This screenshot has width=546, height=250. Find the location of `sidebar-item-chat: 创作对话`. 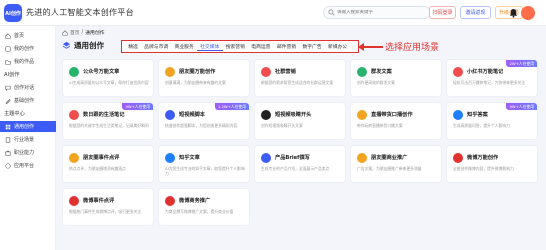

sidebar-item-chat: 创作对话 is located at coordinates (28, 87).